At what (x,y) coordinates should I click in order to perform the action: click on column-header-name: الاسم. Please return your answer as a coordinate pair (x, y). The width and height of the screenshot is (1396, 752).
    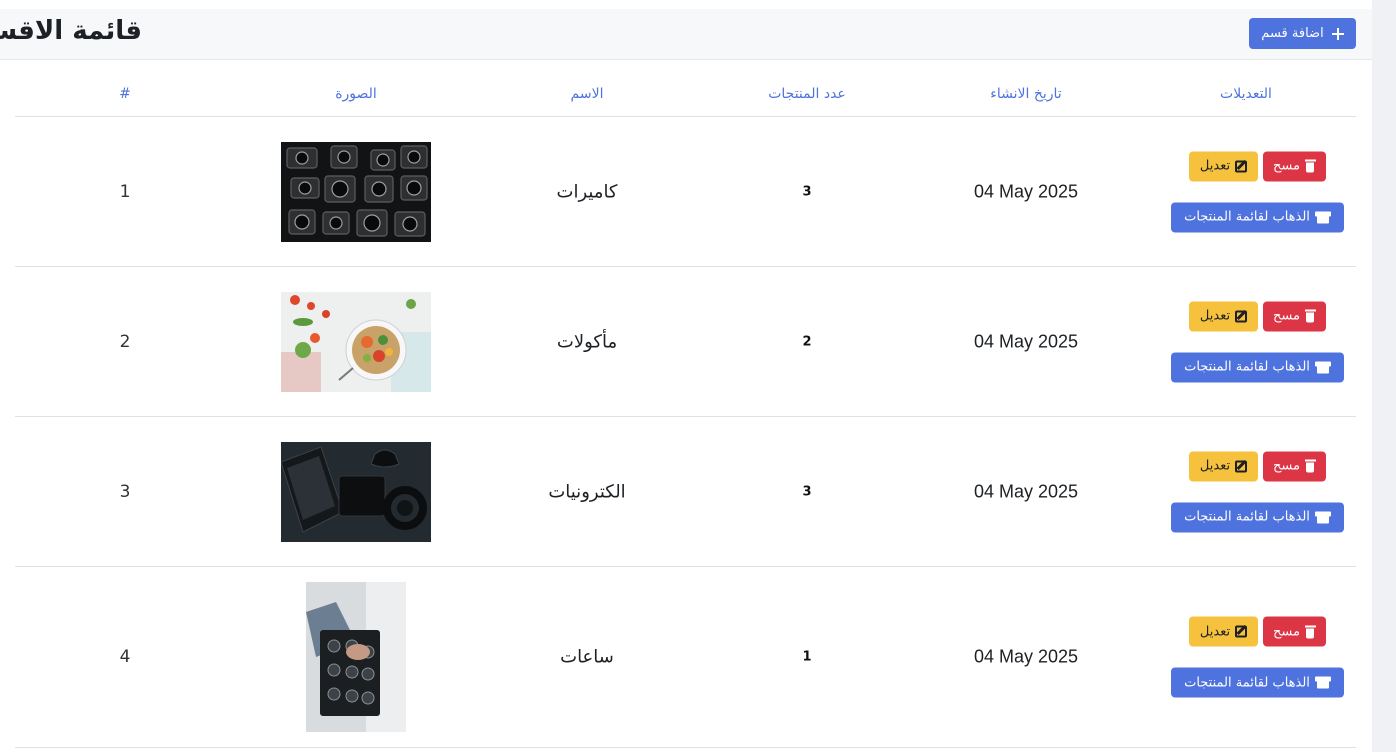
    Looking at the image, I should click on (587, 94).